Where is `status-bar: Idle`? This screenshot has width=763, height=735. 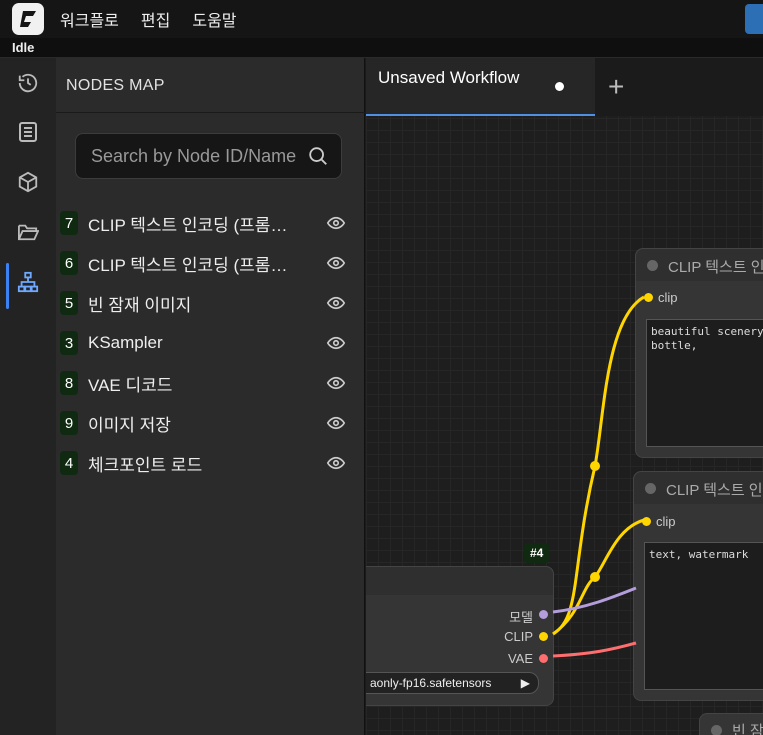
status-bar: Idle is located at coordinates (381, 48).